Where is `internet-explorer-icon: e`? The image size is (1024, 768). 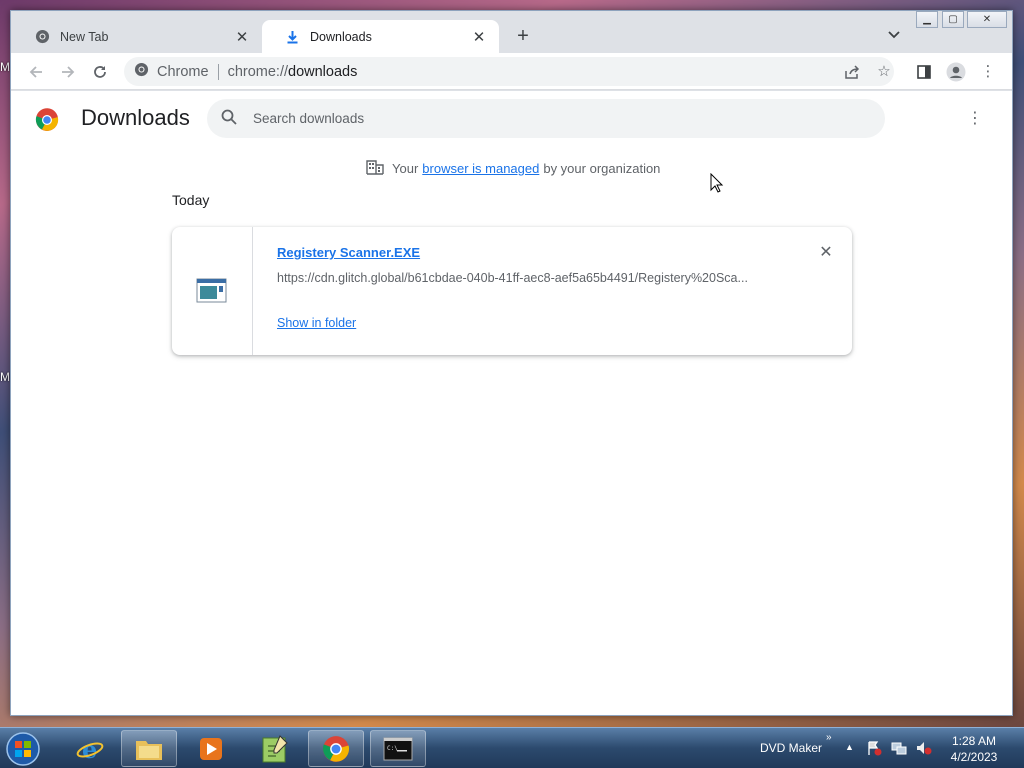
internet-explorer-icon: e is located at coordinates (90, 748).